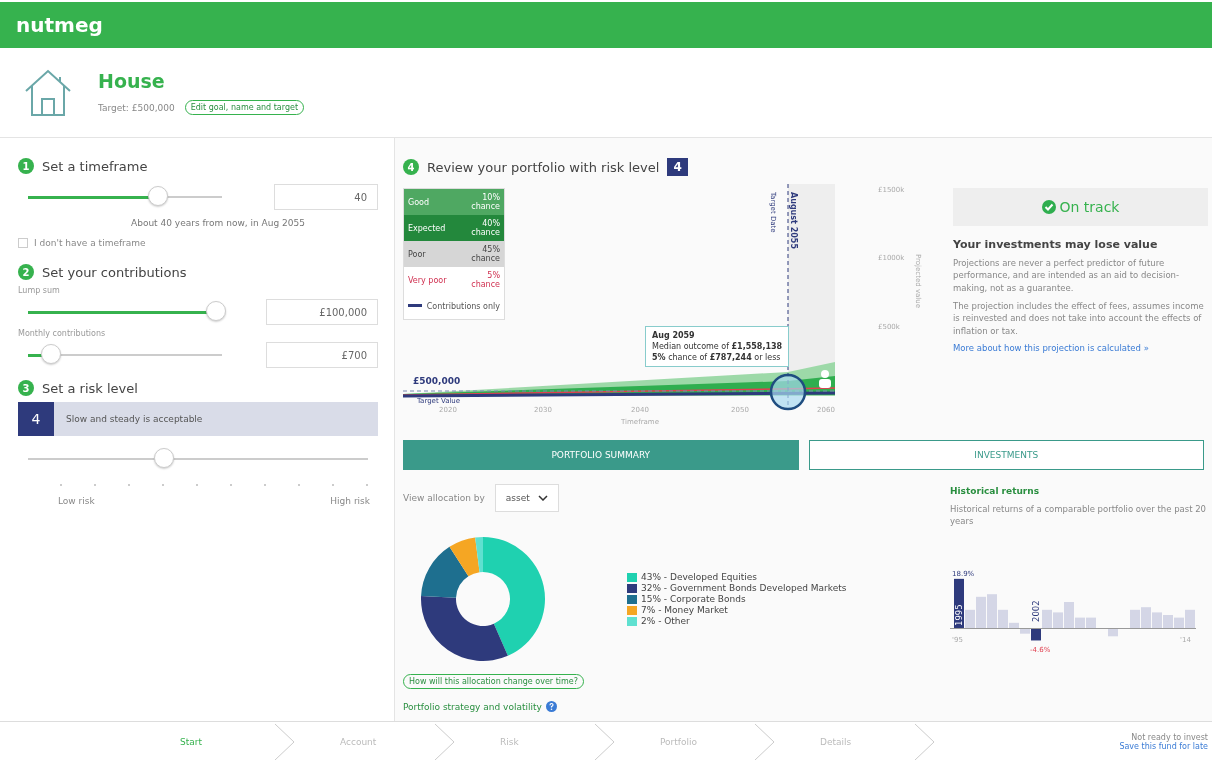 The image size is (1212, 762). I want to click on status-label: On track, so click(1089, 207).